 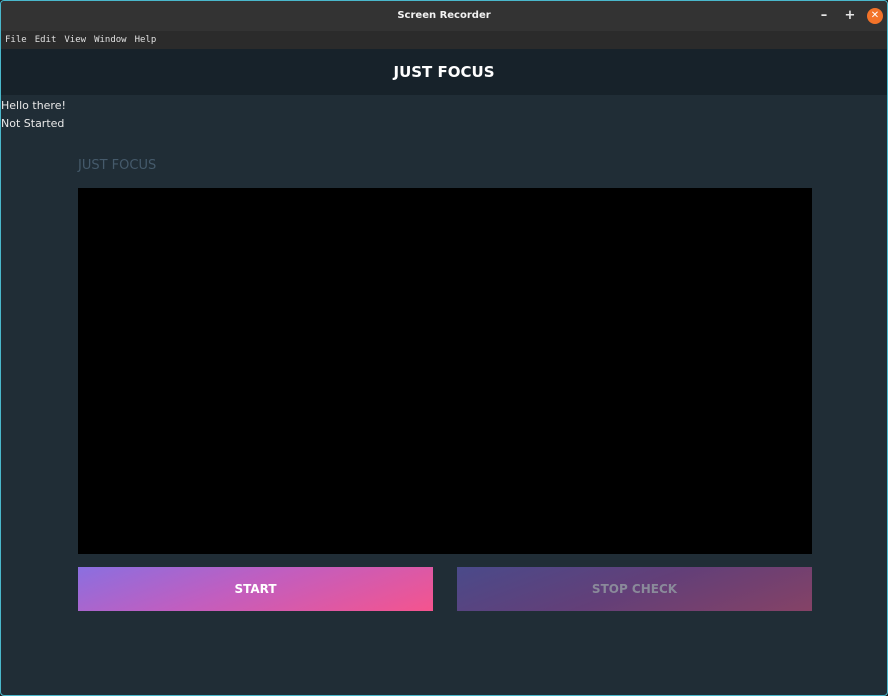 What do you see at coordinates (146, 40) in the screenshot?
I see `menu-help: Help` at bounding box center [146, 40].